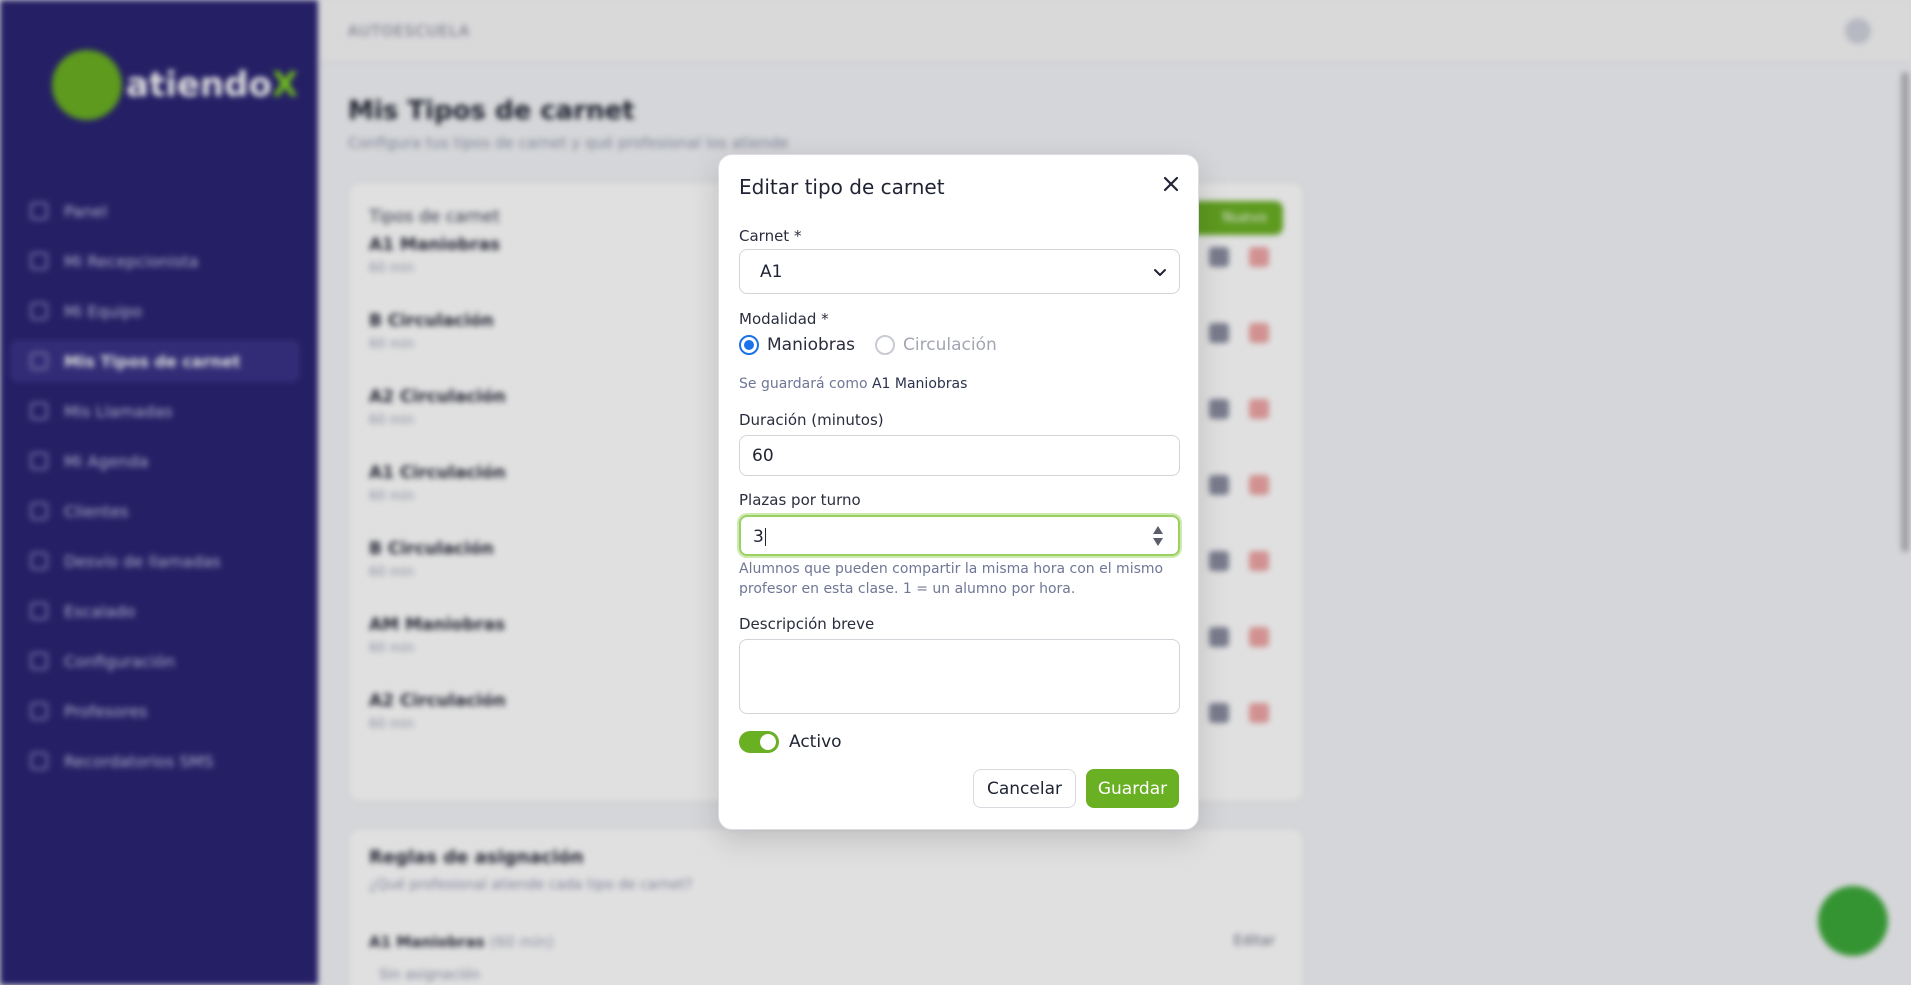 Image resolution: width=1911 pixels, height=985 pixels. What do you see at coordinates (763, 456) in the screenshot?
I see `duracion-value: 60` at bounding box center [763, 456].